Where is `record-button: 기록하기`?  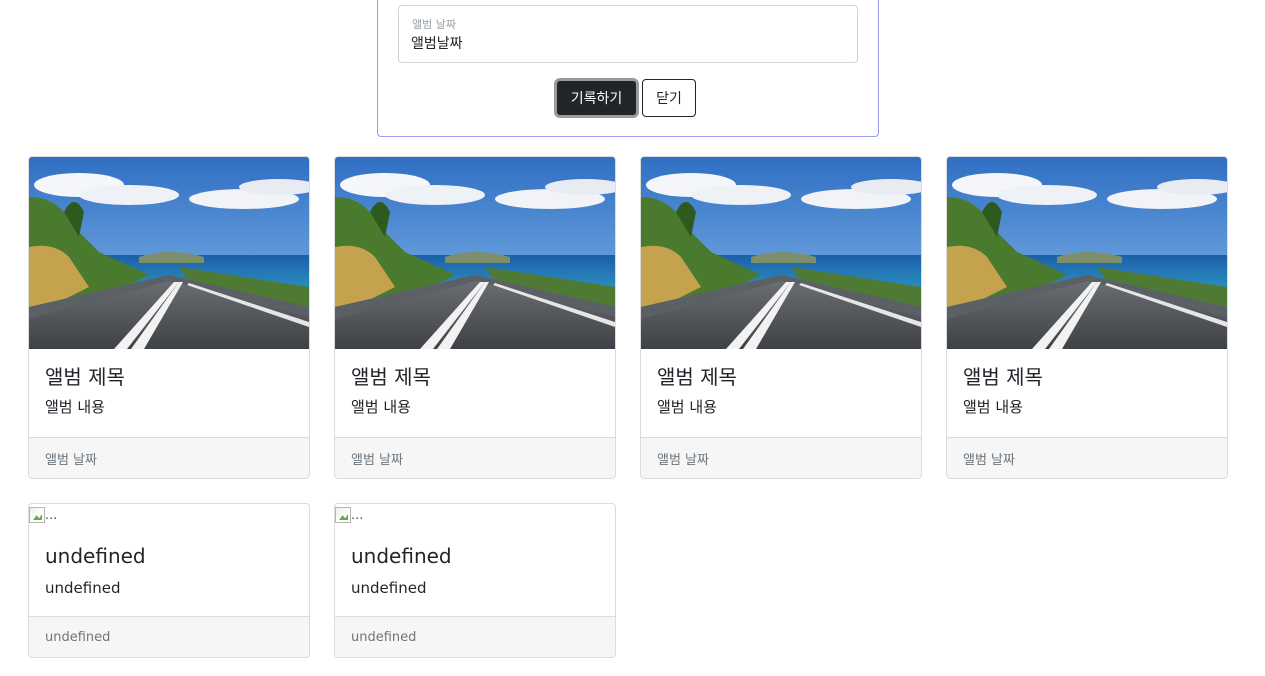
record-button: 기록하기 is located at coordinates (596, 98).